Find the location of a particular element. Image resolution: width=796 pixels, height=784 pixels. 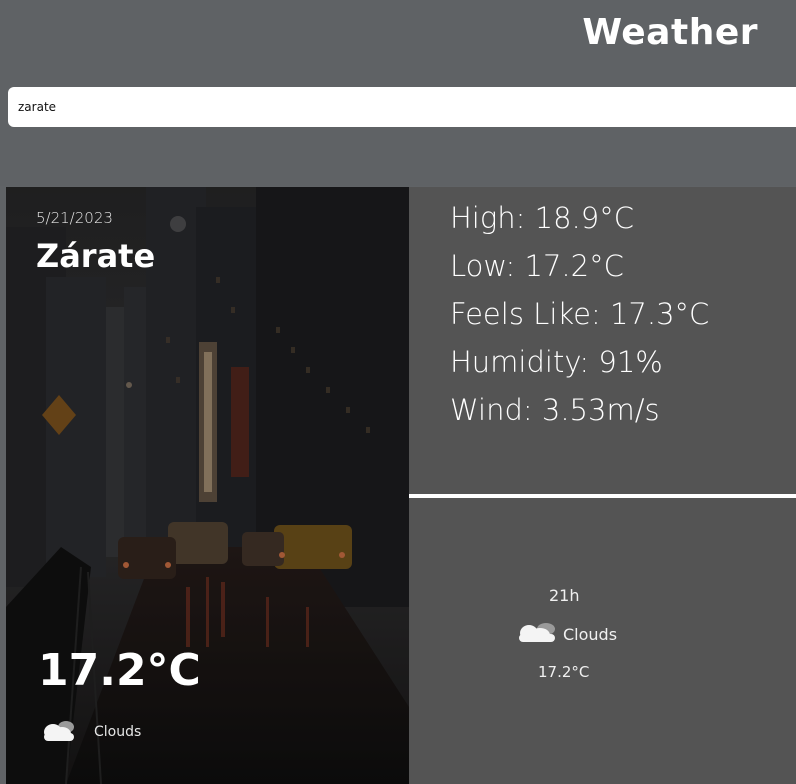

current-condition-label: Clouds is located at coordinates (118, 732).